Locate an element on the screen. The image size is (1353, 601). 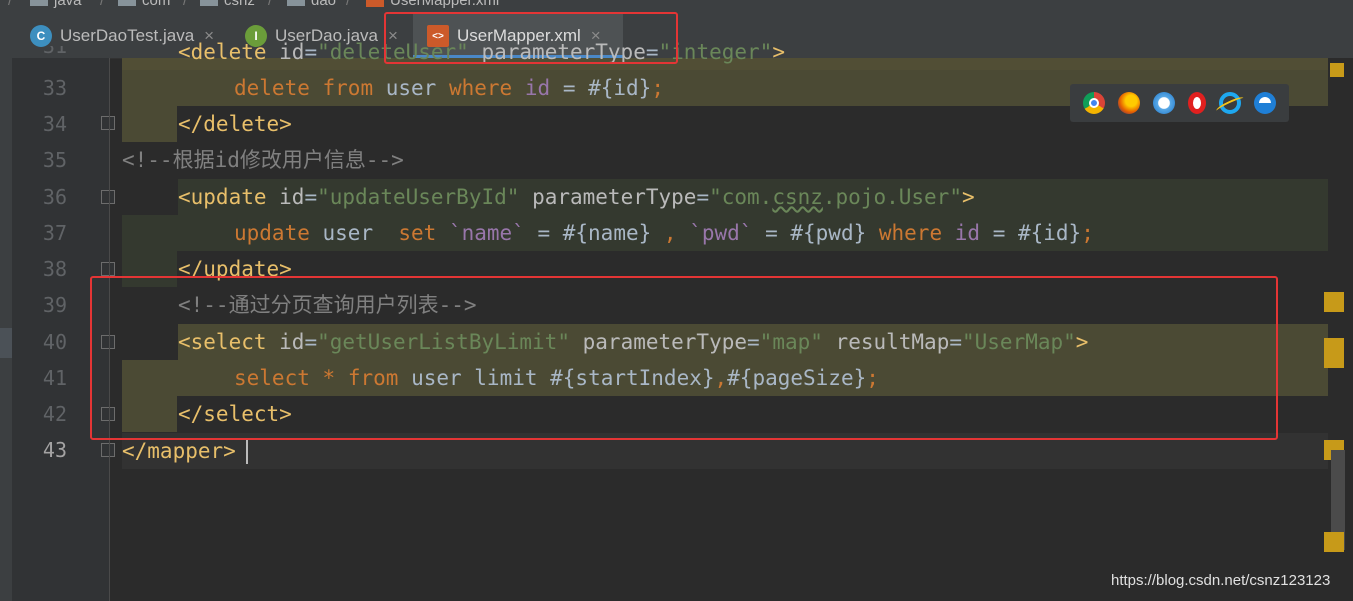
annotation-box-tab is located at coordinates (531, 38).